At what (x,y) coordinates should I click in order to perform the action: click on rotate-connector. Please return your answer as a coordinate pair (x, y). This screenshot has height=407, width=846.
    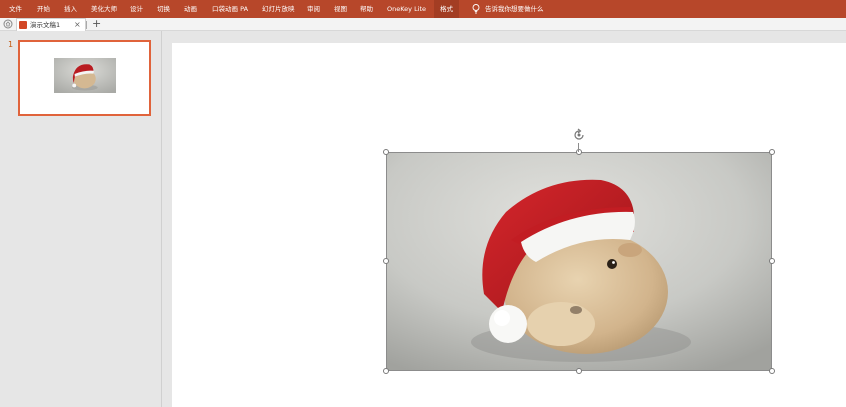
    Looking at the image, I should click on (578, 147).